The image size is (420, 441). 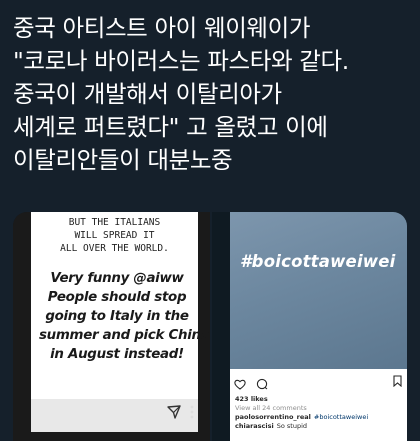 What do you see at coordinates (181, 61) in the screenshot?
I see `headline-line-2: "코로나 바이러스는 파스타와 같다.` at bounding box center [181, 61].